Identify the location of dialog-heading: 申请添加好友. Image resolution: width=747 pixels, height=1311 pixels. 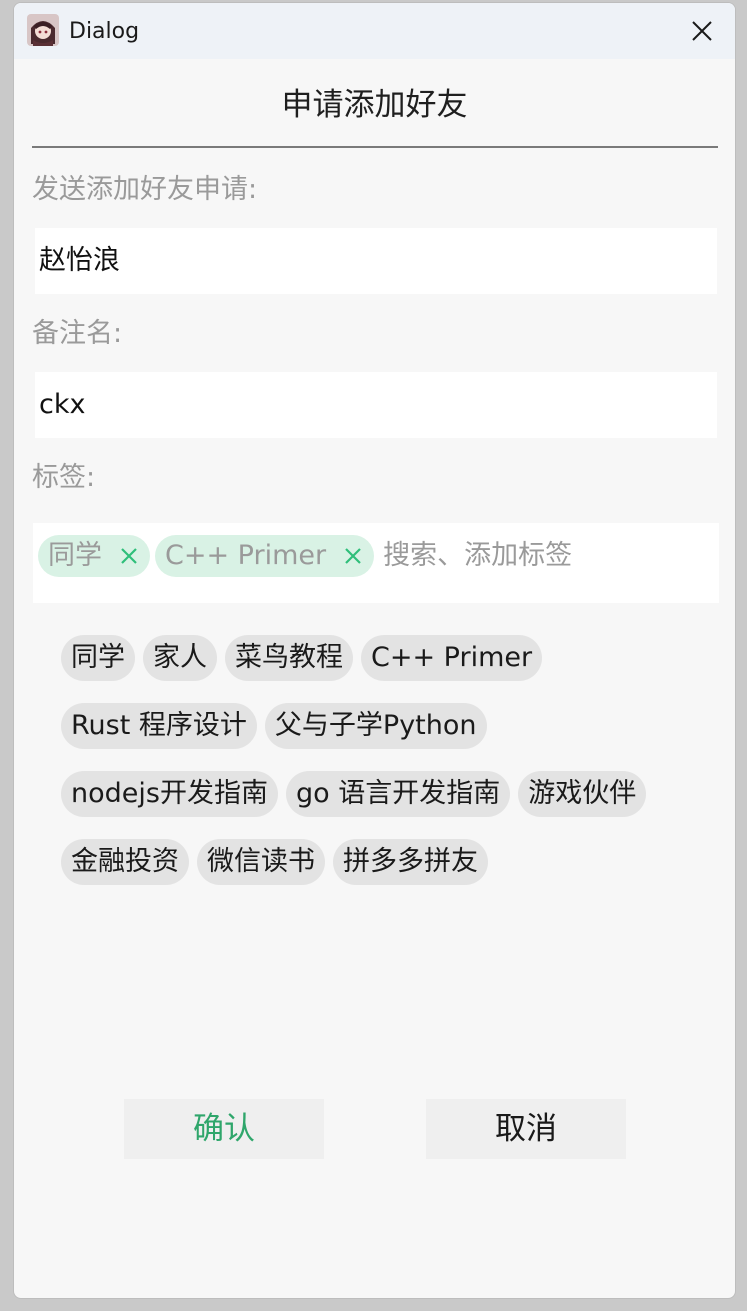
(374, 105).